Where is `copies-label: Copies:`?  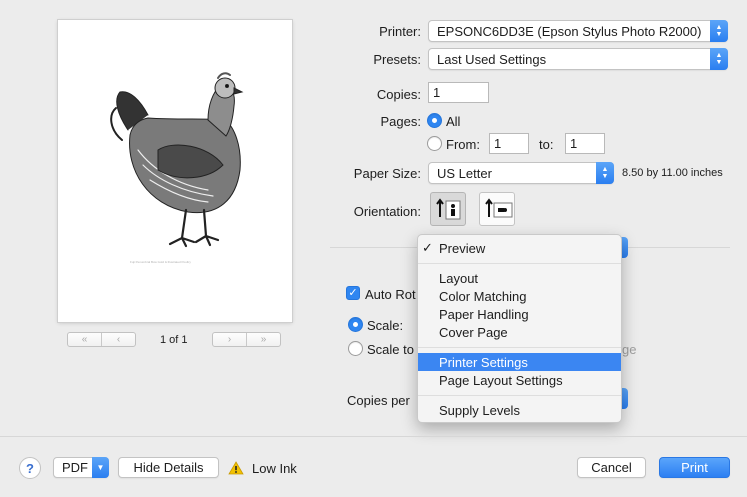 copies-label: Copies: is located at coordinates (398, 94).